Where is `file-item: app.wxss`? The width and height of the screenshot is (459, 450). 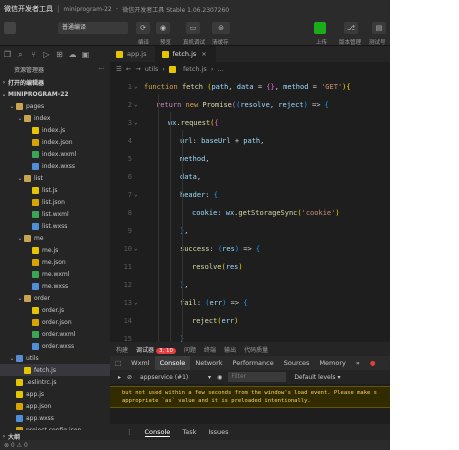 file-item: app.wxss is located at coordinates (55, 418).